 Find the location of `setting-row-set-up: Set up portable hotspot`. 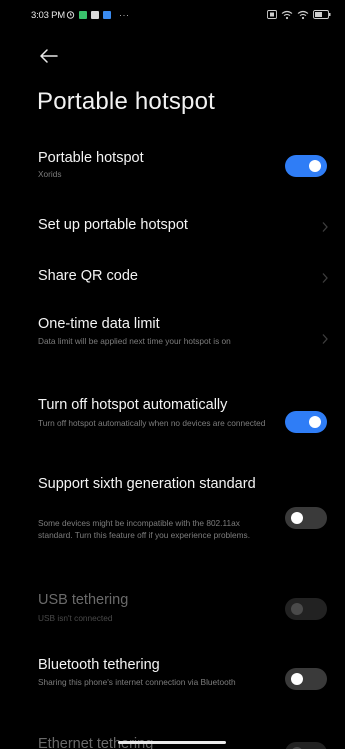

setting-row-set-up: Set up portable hotspot is located at coordinates (172, 227).